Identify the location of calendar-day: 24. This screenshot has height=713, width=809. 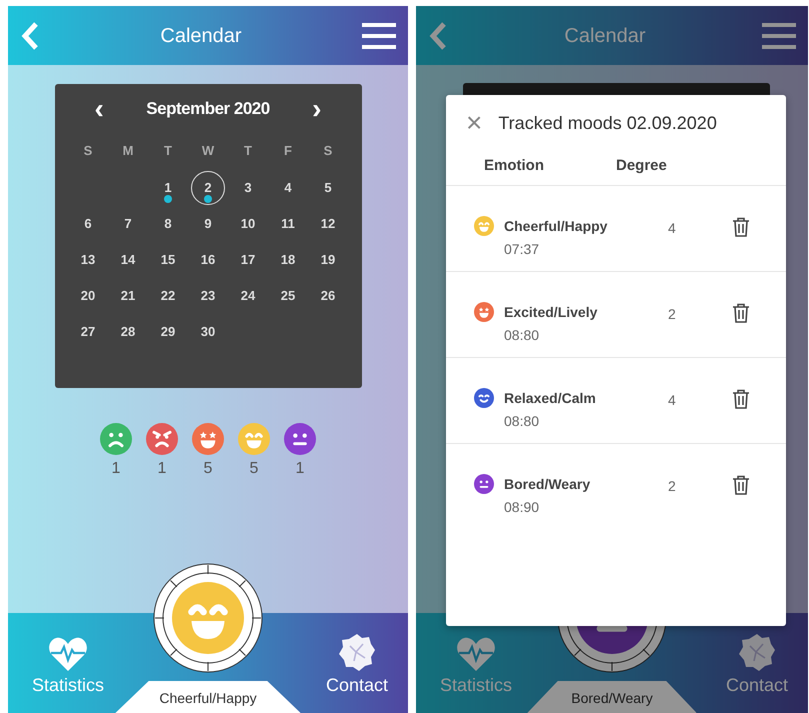
(248, 296).